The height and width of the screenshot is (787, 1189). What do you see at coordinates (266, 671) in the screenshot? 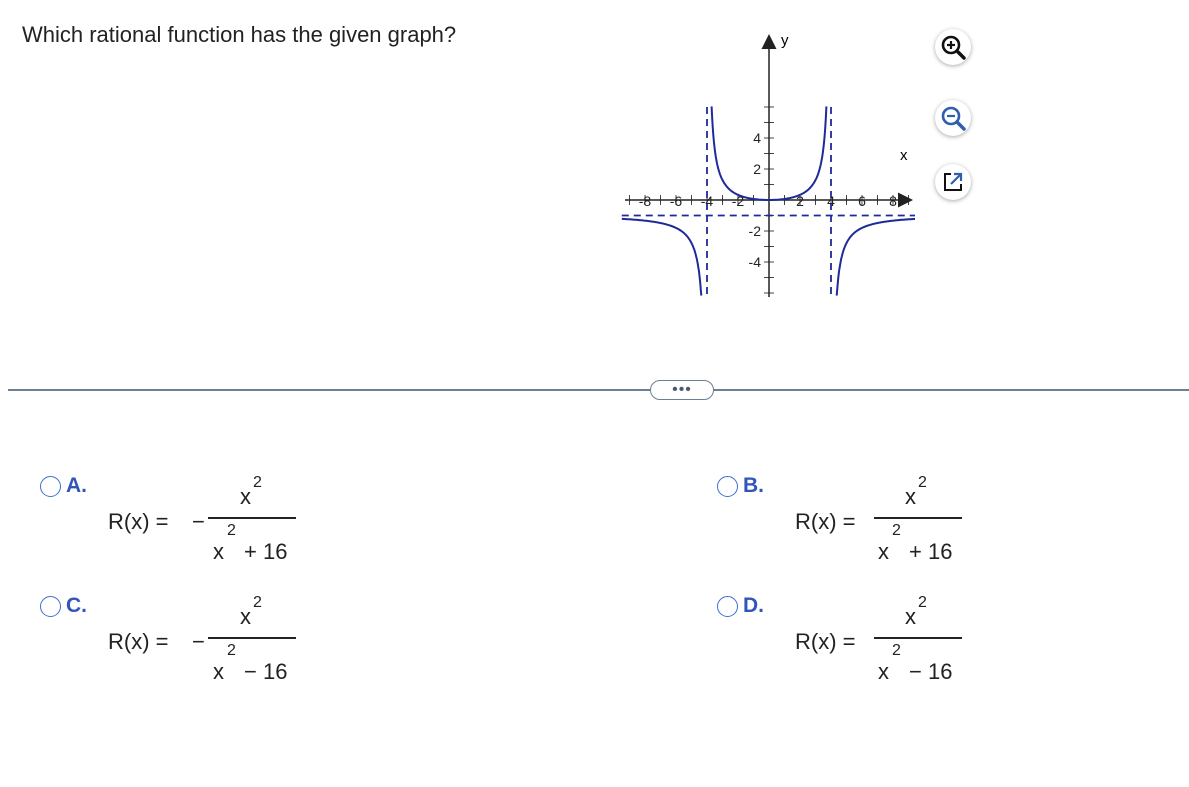
I see `option-c-den-rest: − 16` at bounding box center [266, 671].